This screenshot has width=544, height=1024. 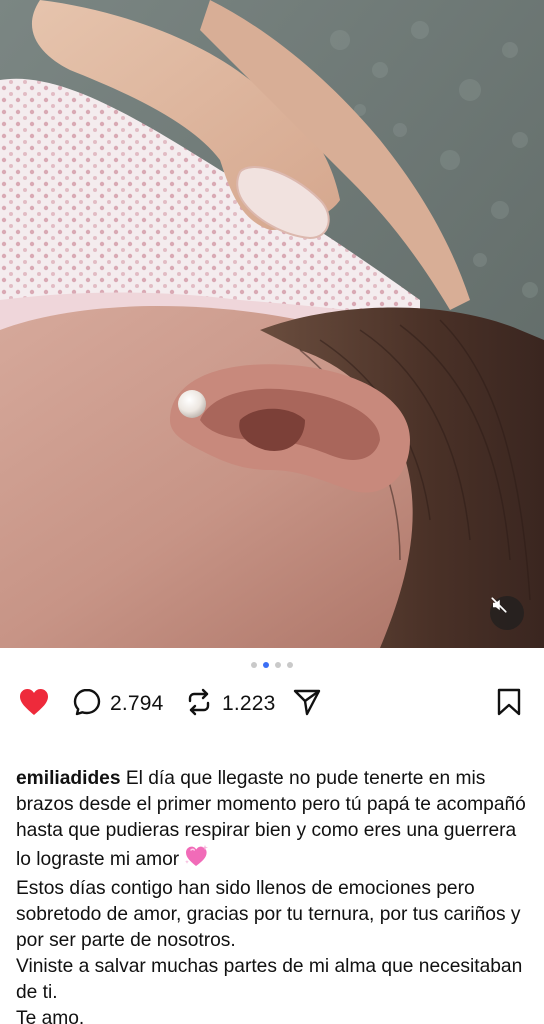 What do you see at coordinates (68, 778) in the screenshot?
I see `caption-username: emiliadides` at bounding box center [68, 778].